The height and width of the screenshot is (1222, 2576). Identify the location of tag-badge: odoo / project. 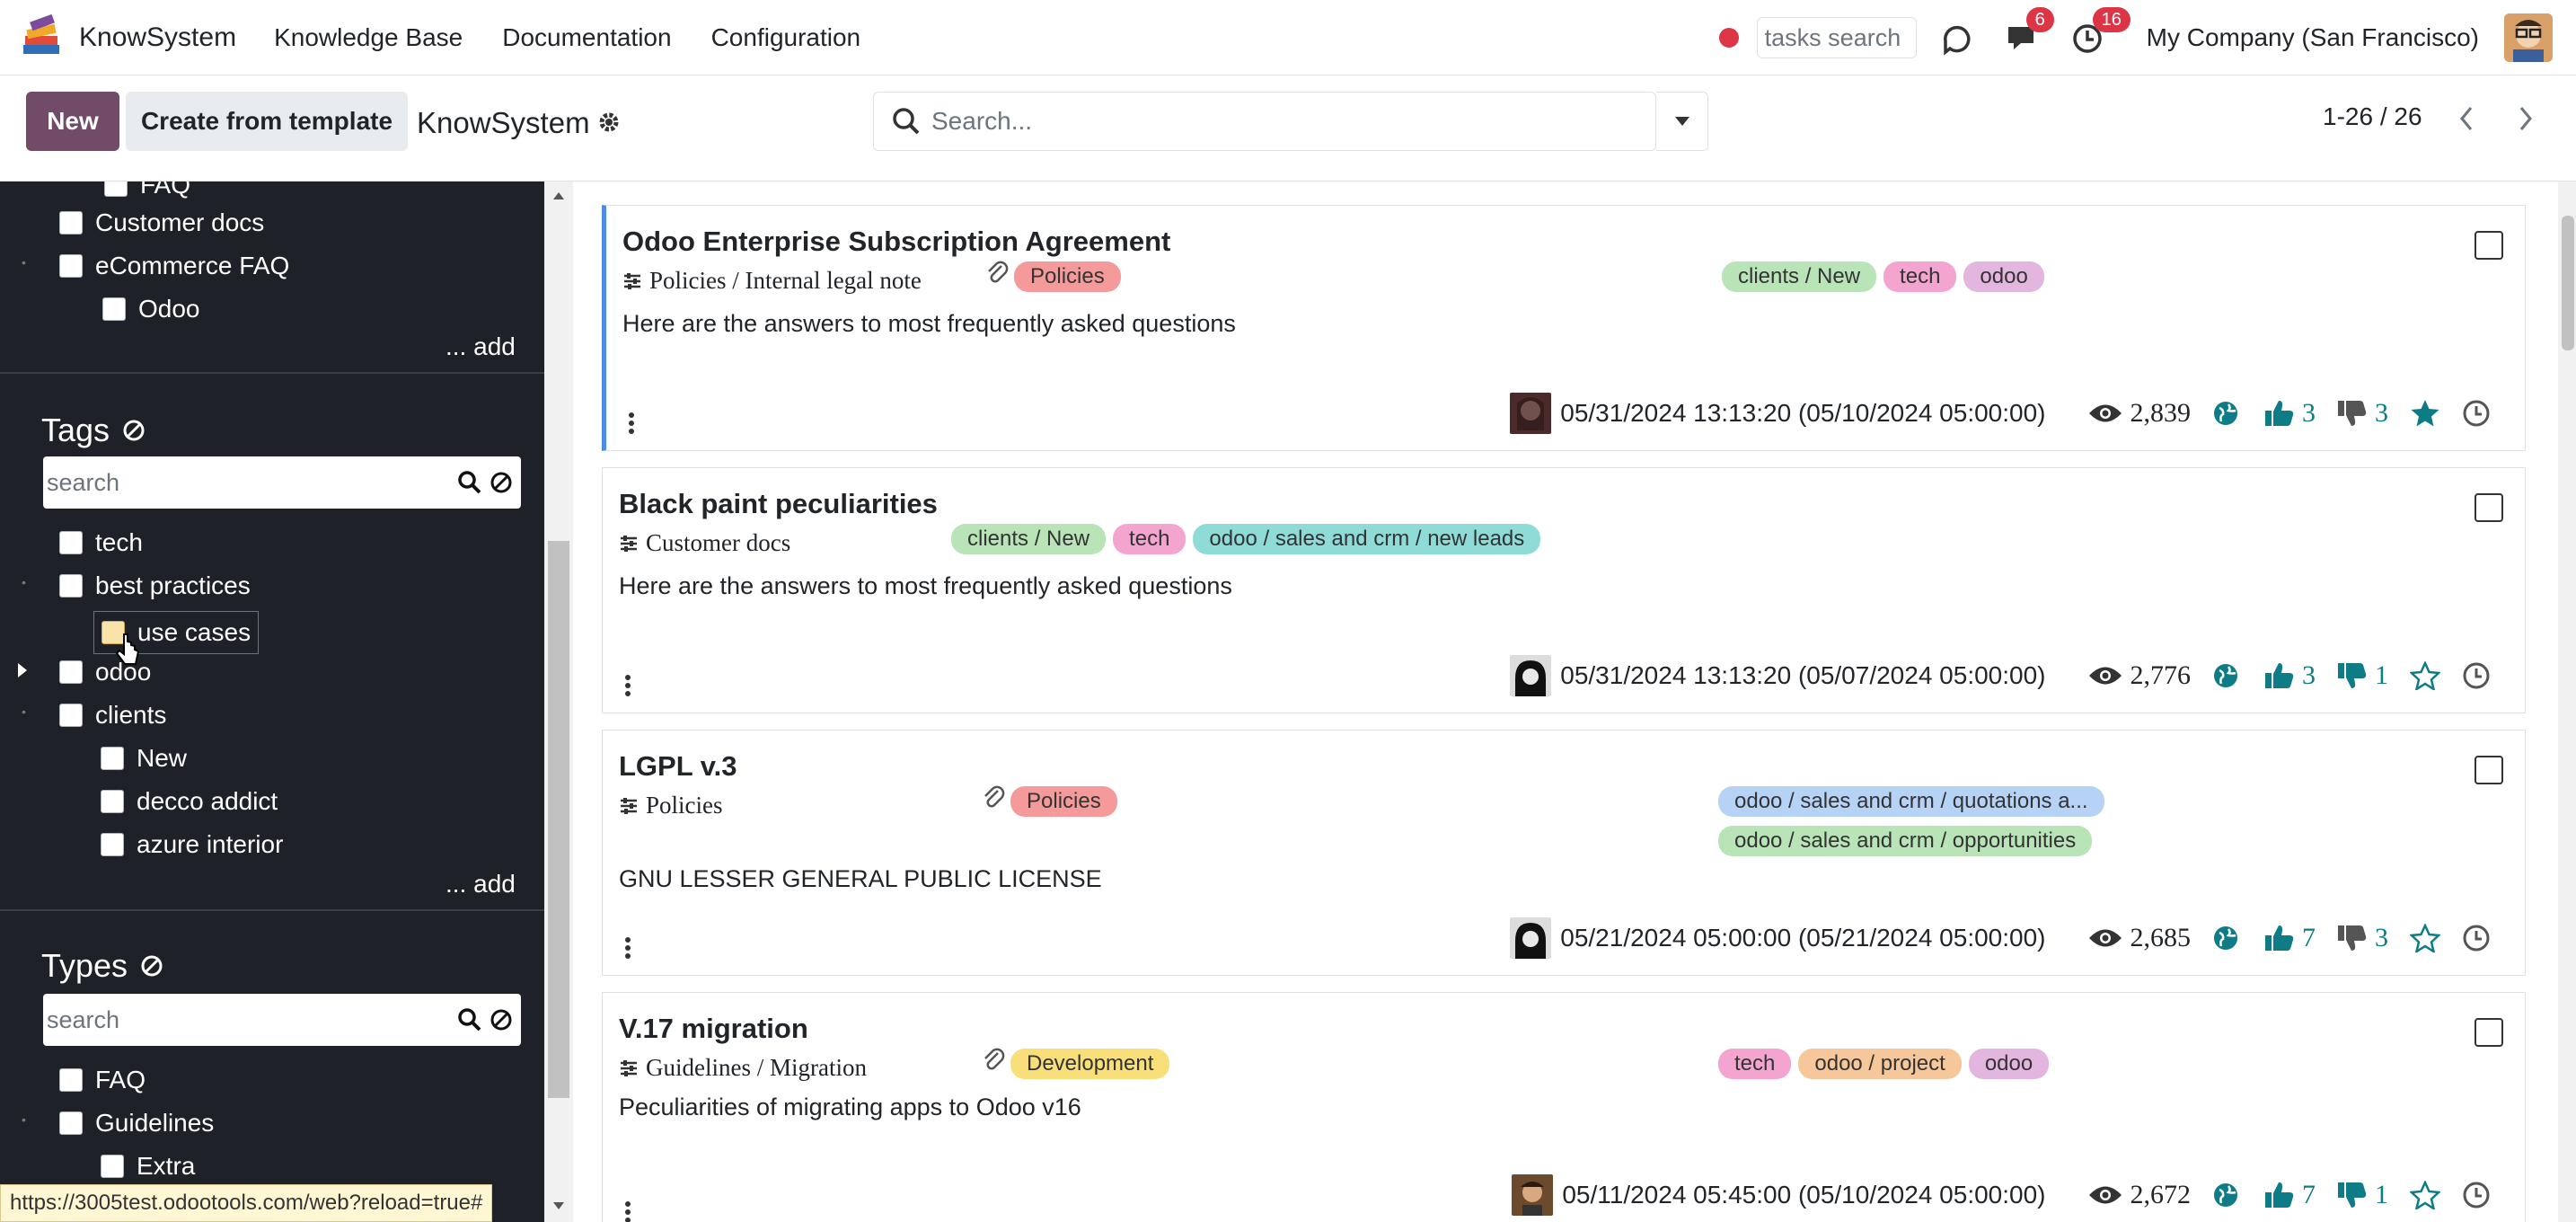
(1880, 1064).